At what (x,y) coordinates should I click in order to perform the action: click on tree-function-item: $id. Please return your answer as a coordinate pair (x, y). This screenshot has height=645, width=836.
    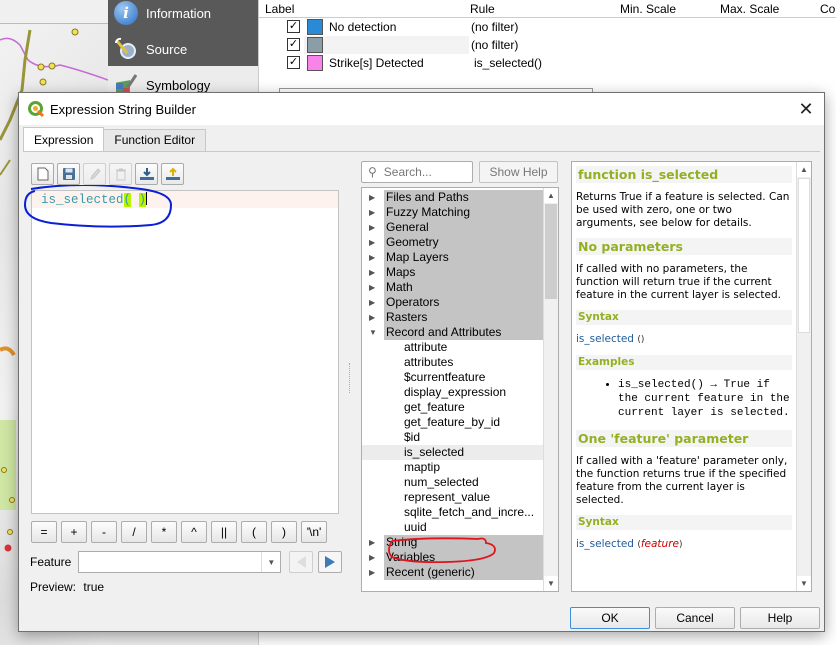
    Looking at the image, I should click on (453, 437).